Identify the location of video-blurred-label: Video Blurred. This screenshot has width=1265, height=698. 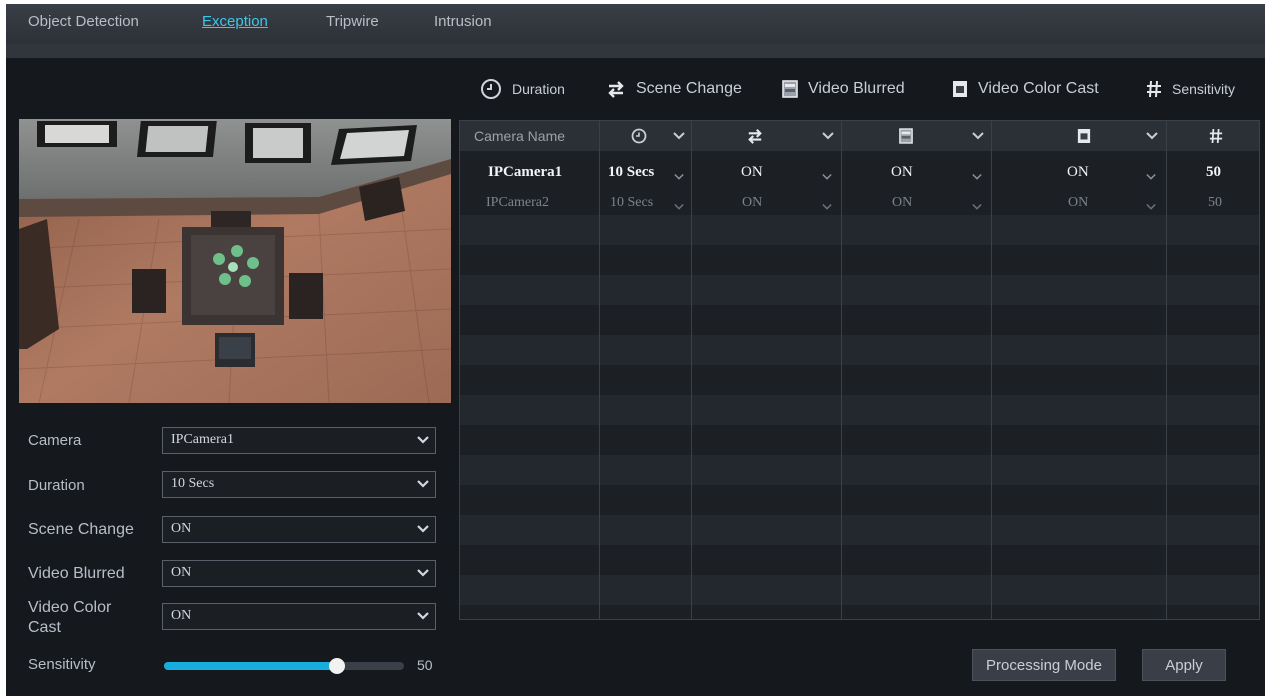
(76, 573).